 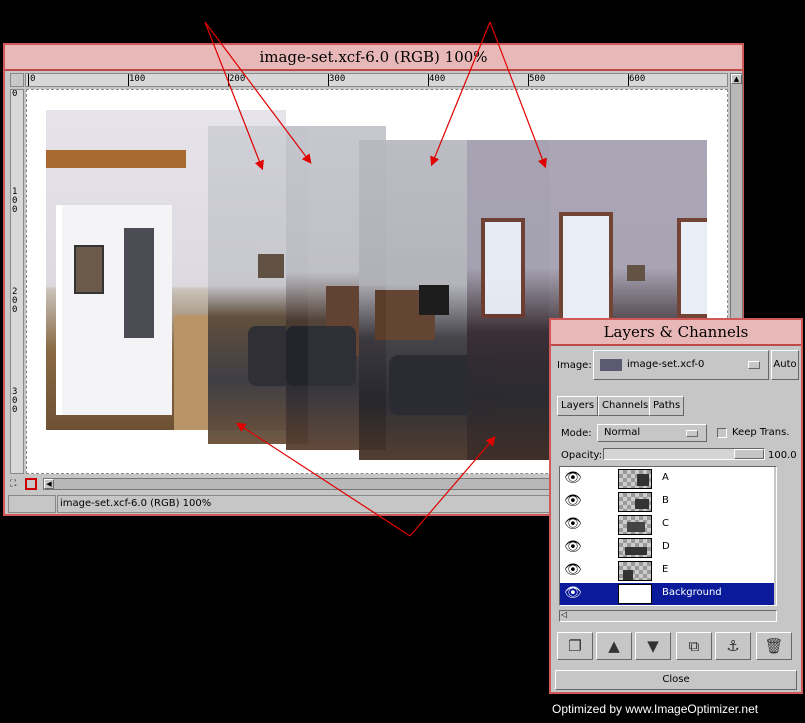 What do you see at coordinates (574, 365) in the screenshot?
I see `image-label: Image:` at bounding box center [574, 365].